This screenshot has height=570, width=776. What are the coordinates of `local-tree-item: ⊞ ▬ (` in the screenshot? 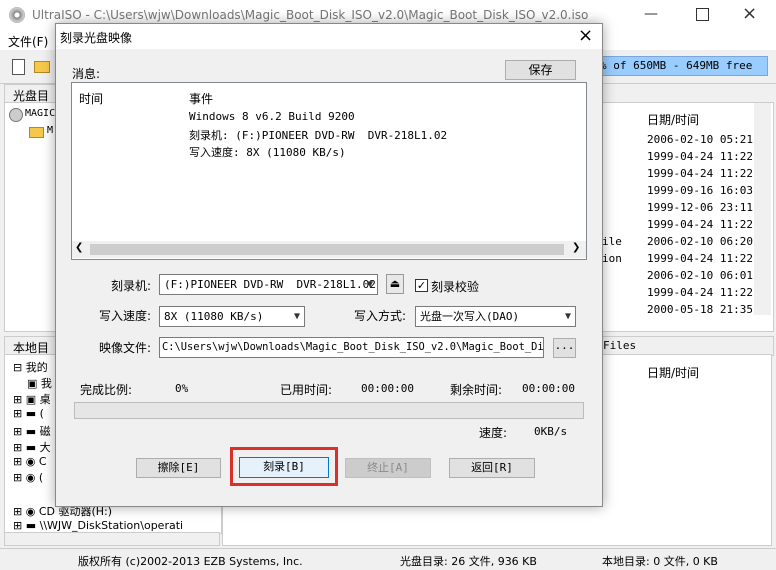 It's located at (28, 415).